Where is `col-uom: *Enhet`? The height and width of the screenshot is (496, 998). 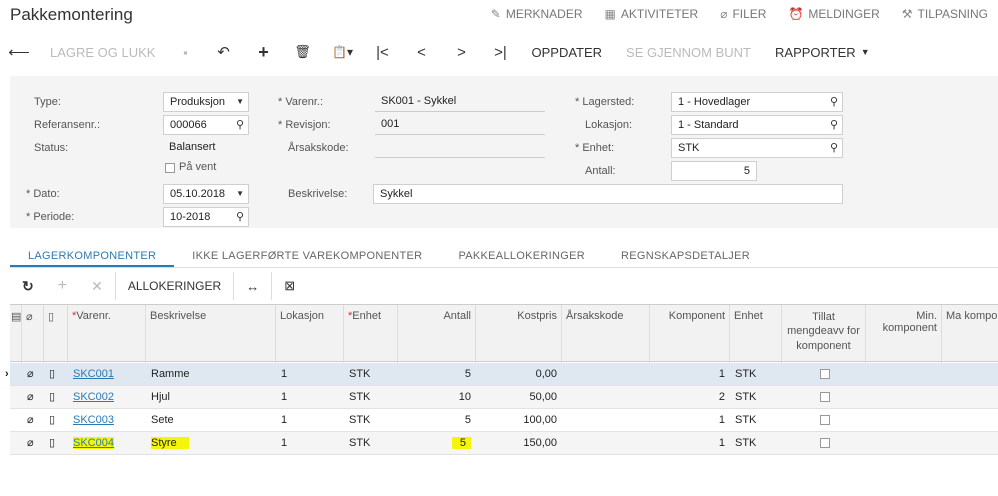 col-uom: *Enhet is located at coordinates (371, 334).